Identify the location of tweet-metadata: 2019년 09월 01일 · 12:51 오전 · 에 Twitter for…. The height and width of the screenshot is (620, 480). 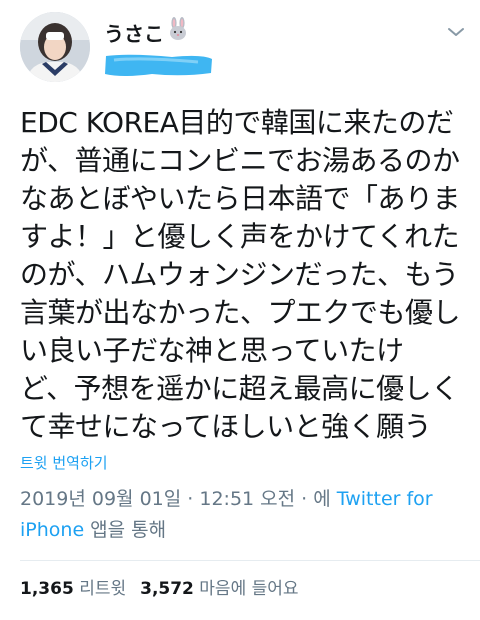
(240, 515).